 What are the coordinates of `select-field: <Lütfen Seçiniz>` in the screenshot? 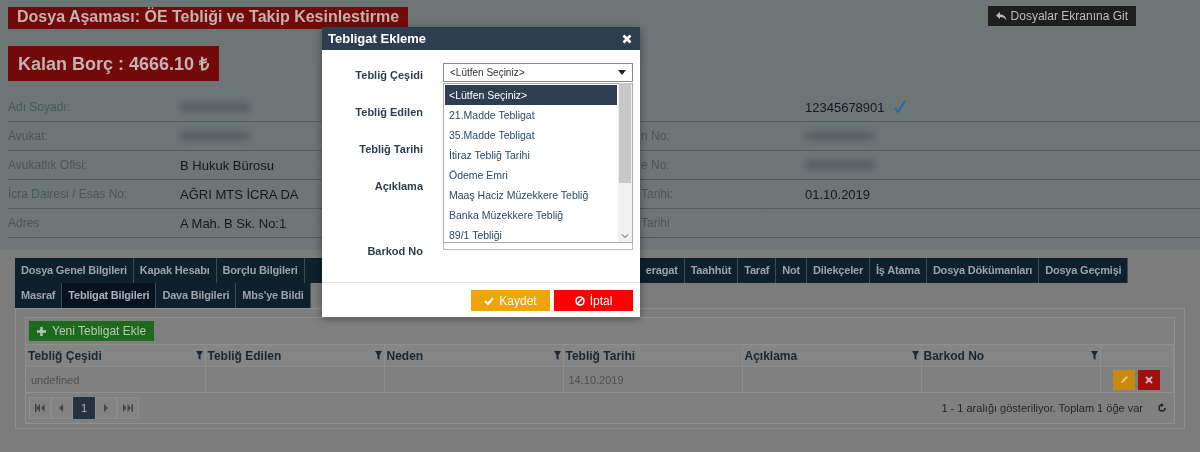 It's located at (538, 72).